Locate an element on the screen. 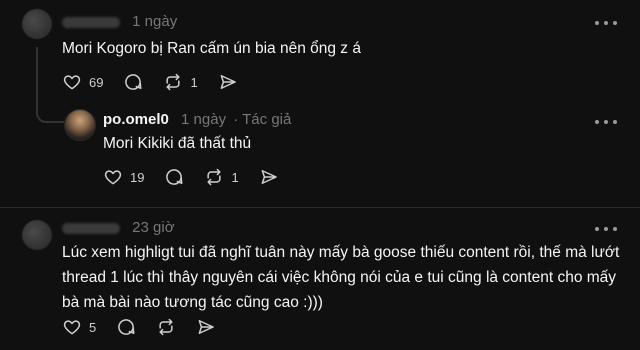  post-text-line: bà mà bài nào tương tác cũng cao :))) is located at coordinates (192, 302).